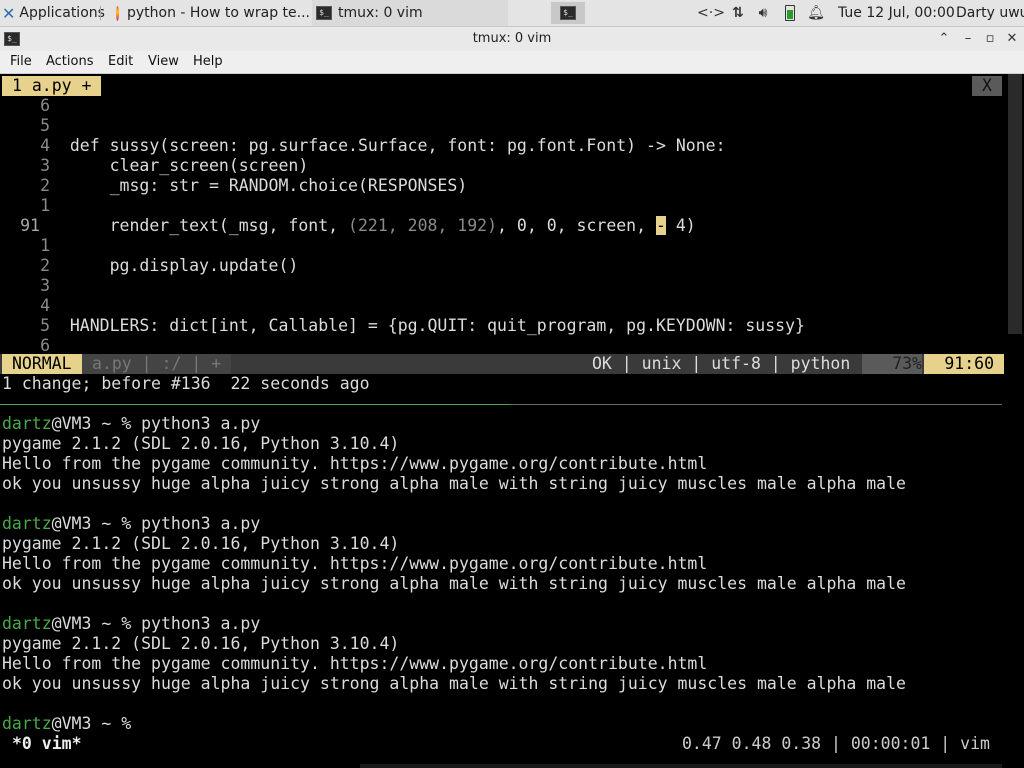 This screenshot has height=768, width=1024. Describe the element at coordinates (62, 13) in the screenshot. I see `applications-label: Applications` at that location.